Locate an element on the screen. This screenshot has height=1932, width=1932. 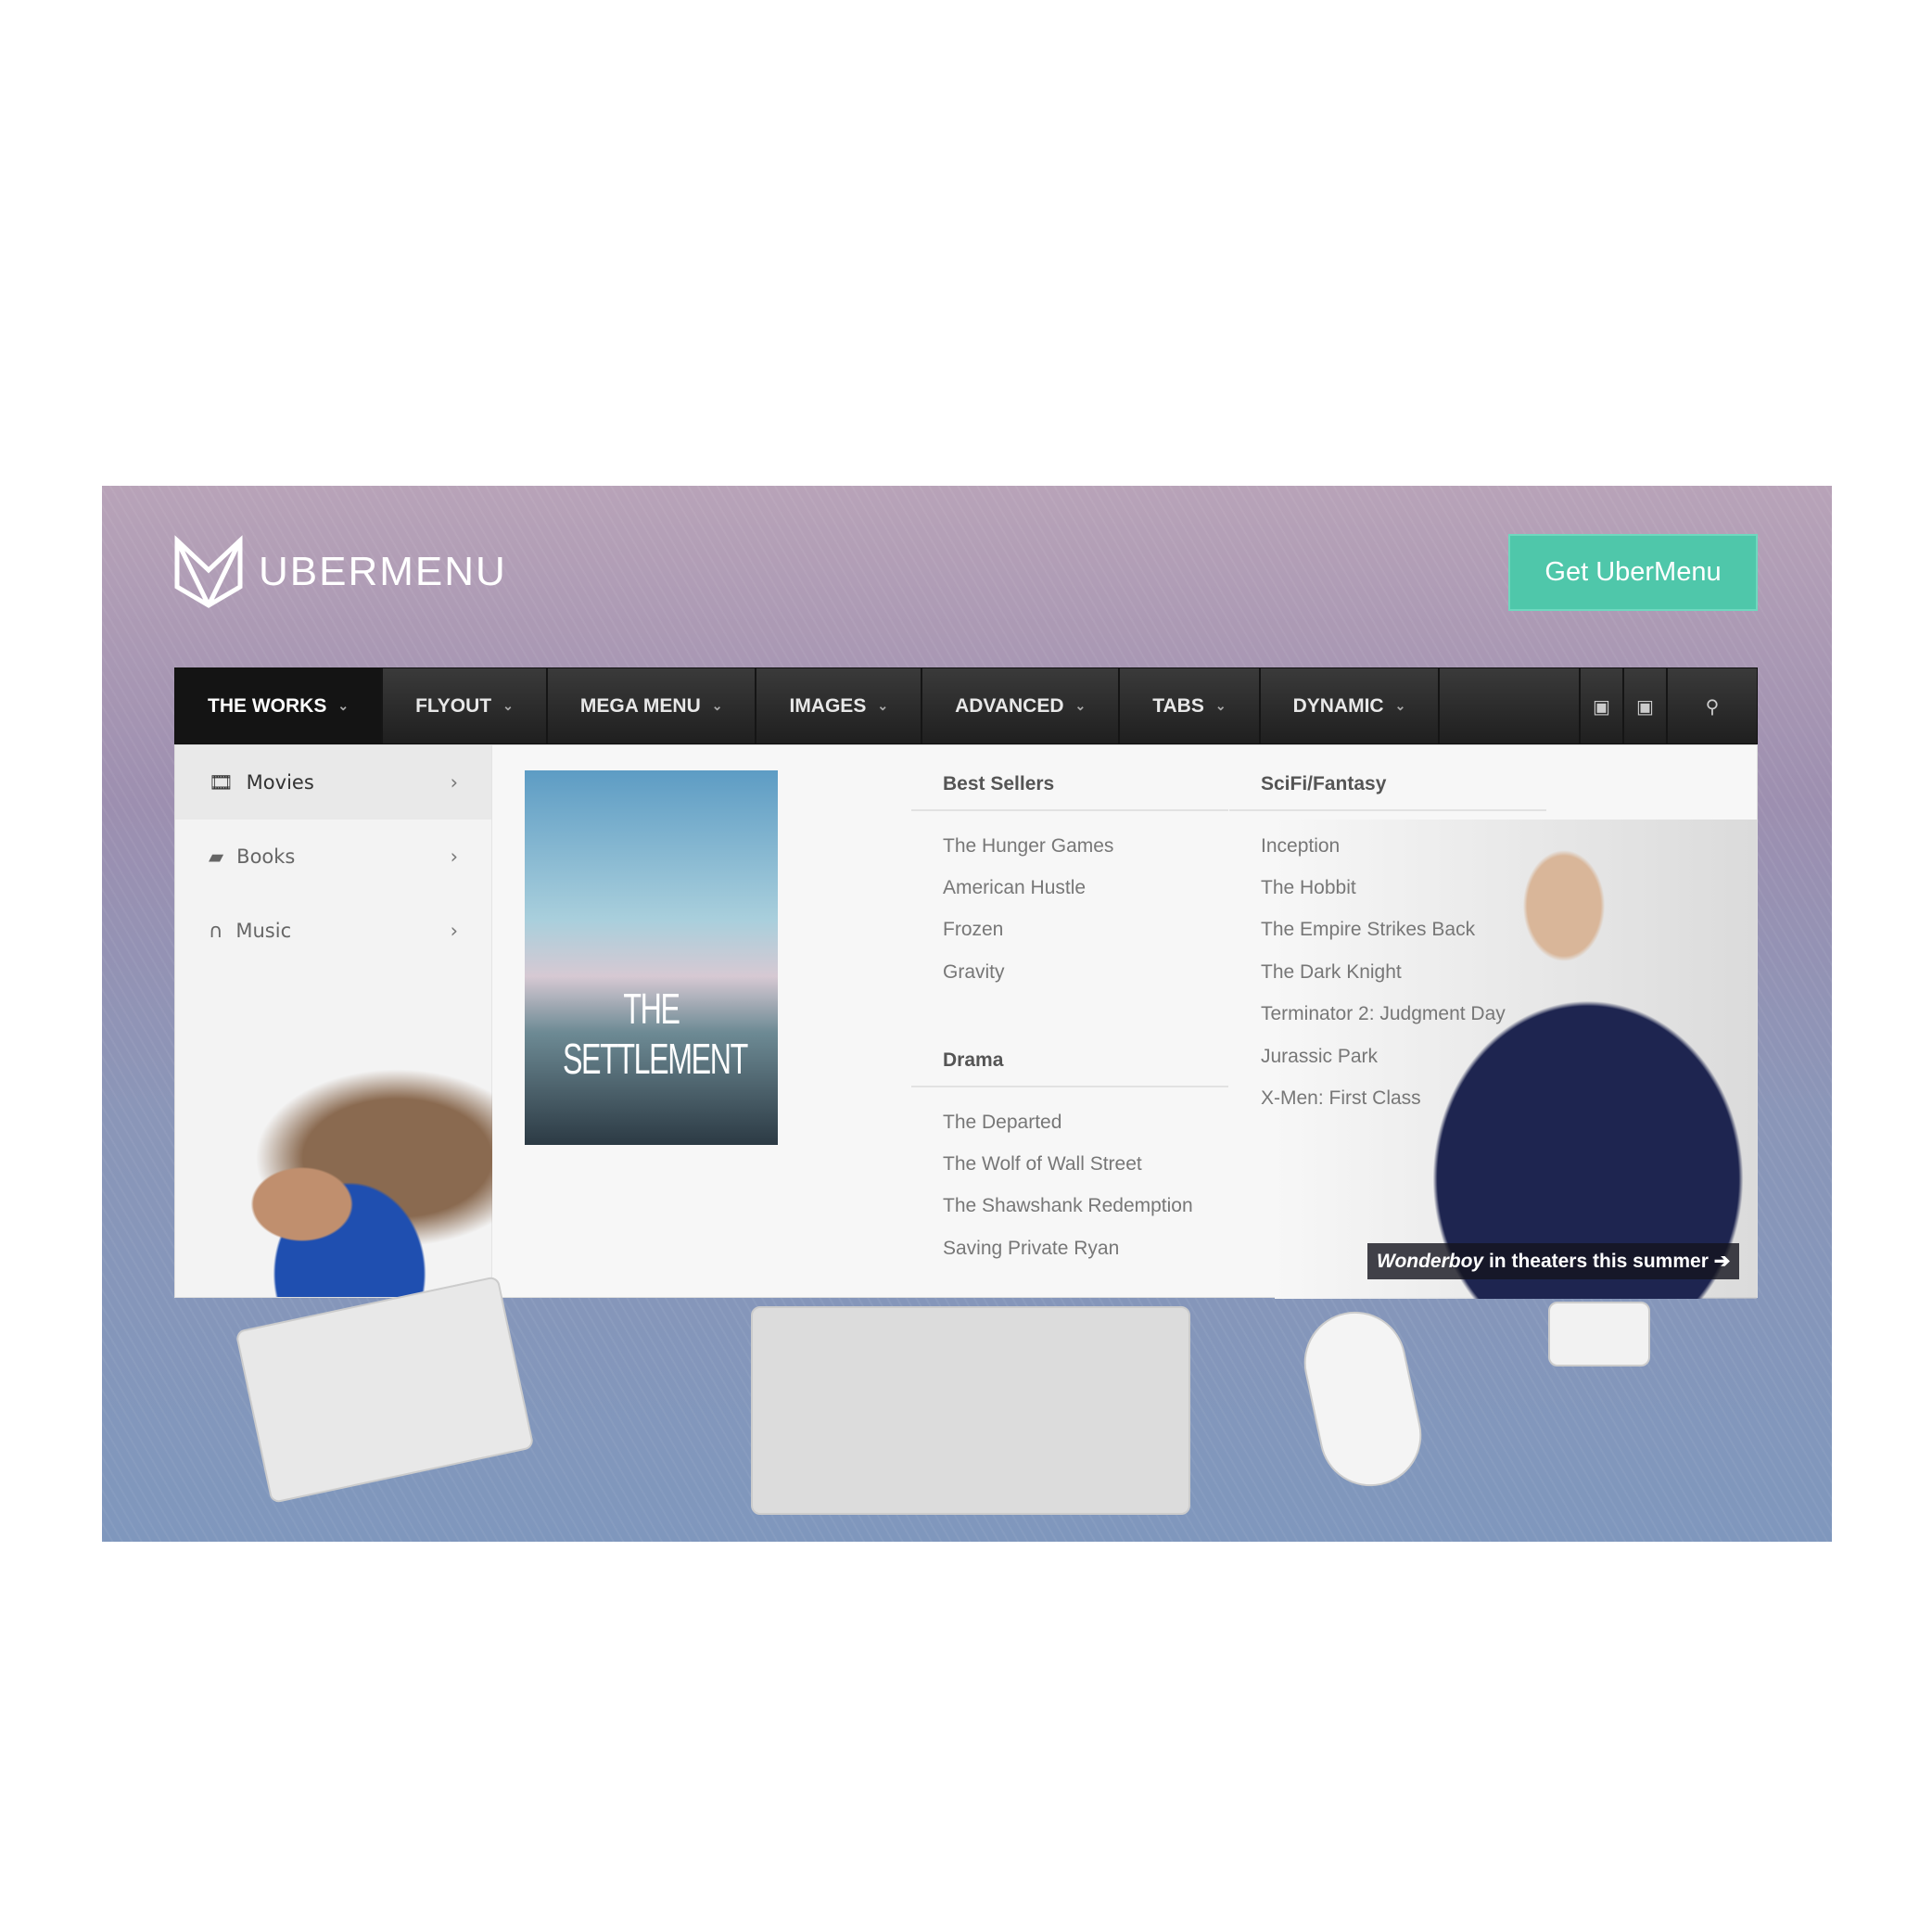
sidebar-item-books: ▰ Books › is located at coordinates (333, 857).